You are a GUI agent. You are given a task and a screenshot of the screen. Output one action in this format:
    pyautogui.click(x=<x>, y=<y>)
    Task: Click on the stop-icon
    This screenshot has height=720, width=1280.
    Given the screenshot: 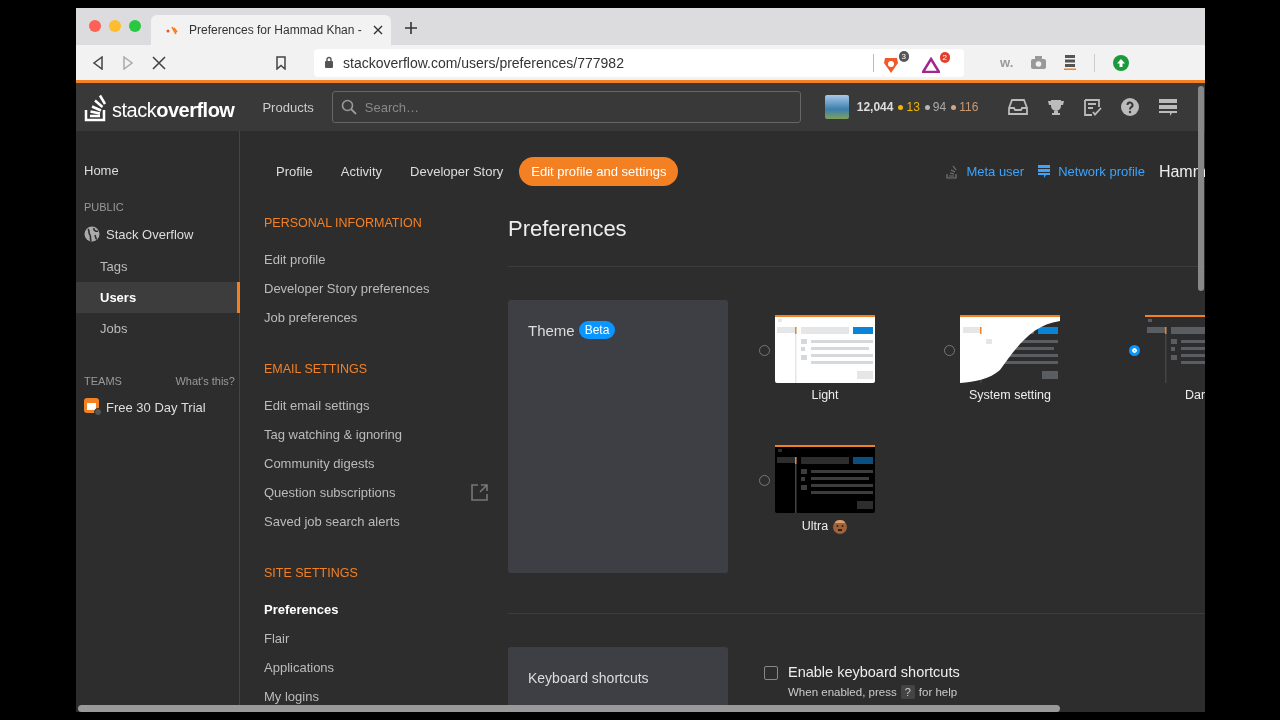 What is the action you would take?
    pyautogui.click(x=159, y=62)
    